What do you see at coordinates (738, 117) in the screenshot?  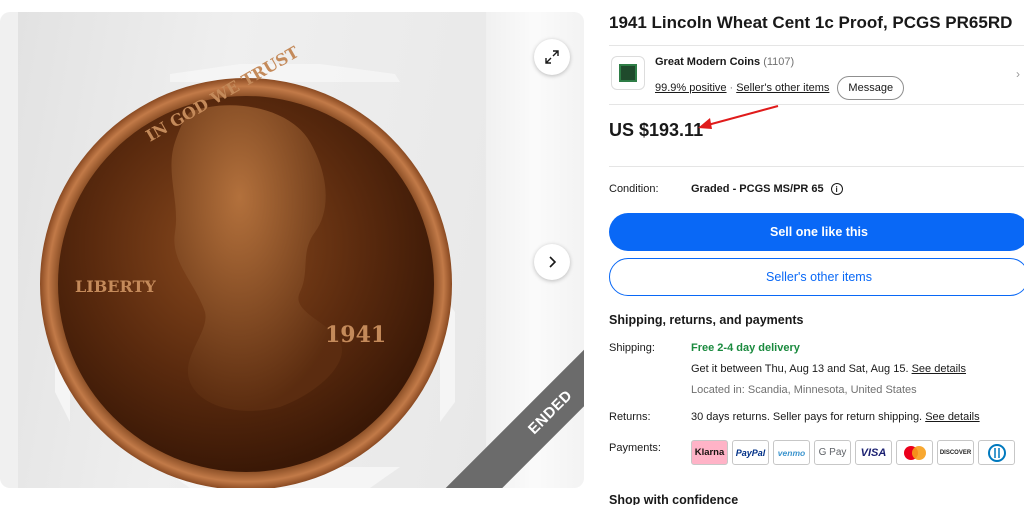 I see `annotation-arrow-icon` at bounding box center [738, 117].